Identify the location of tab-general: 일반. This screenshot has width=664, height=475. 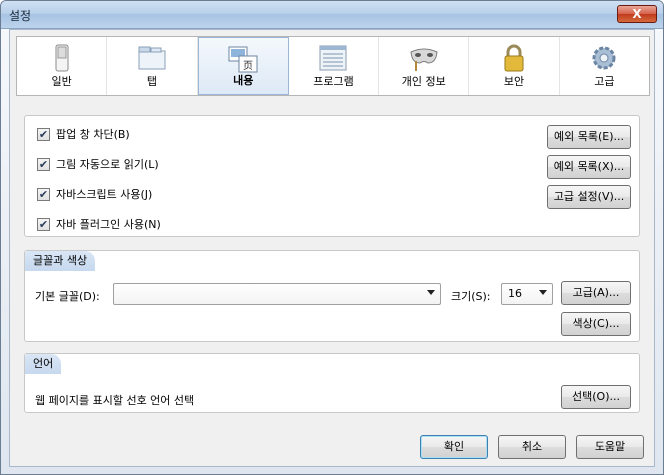
(62, 66).